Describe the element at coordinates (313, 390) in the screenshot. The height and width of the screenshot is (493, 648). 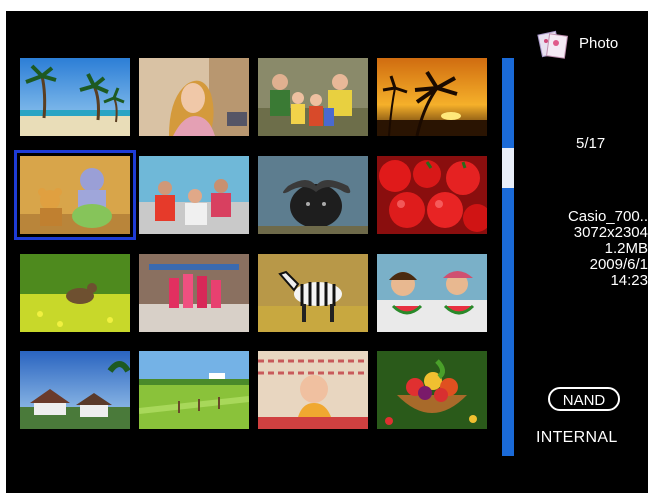
I see `thumbnail-baby-portrait` at that location.